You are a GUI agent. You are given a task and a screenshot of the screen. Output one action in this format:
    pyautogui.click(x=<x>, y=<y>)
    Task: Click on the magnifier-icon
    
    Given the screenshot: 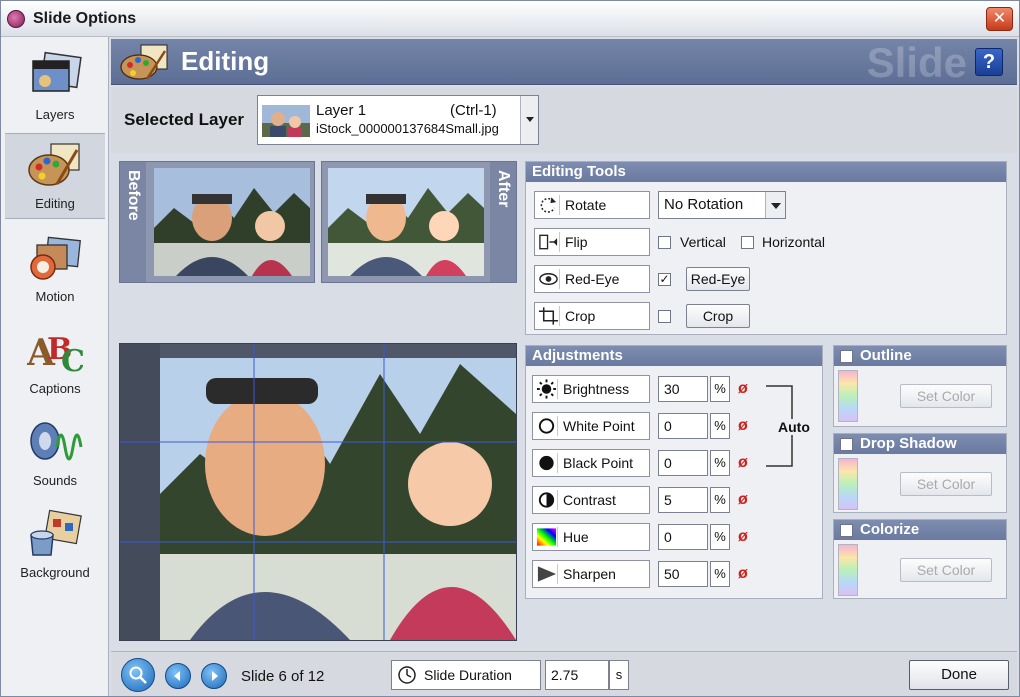 What is the action you would take?
    pyautogui.click(x=138, y=675)
    